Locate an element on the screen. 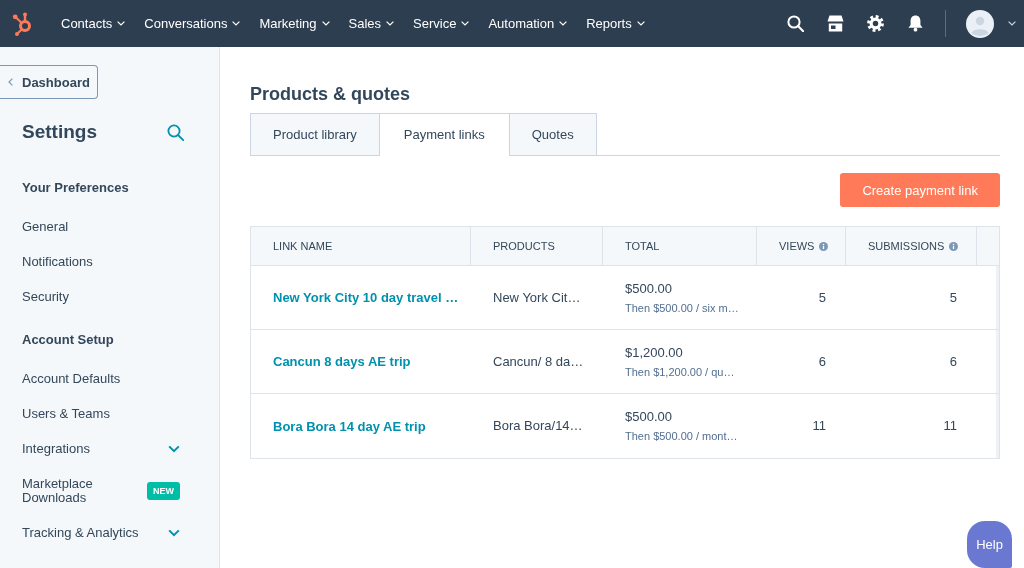 The height and width of the screenshot is (568, 1024). avatar-icon is located at coordinates (980, 23).